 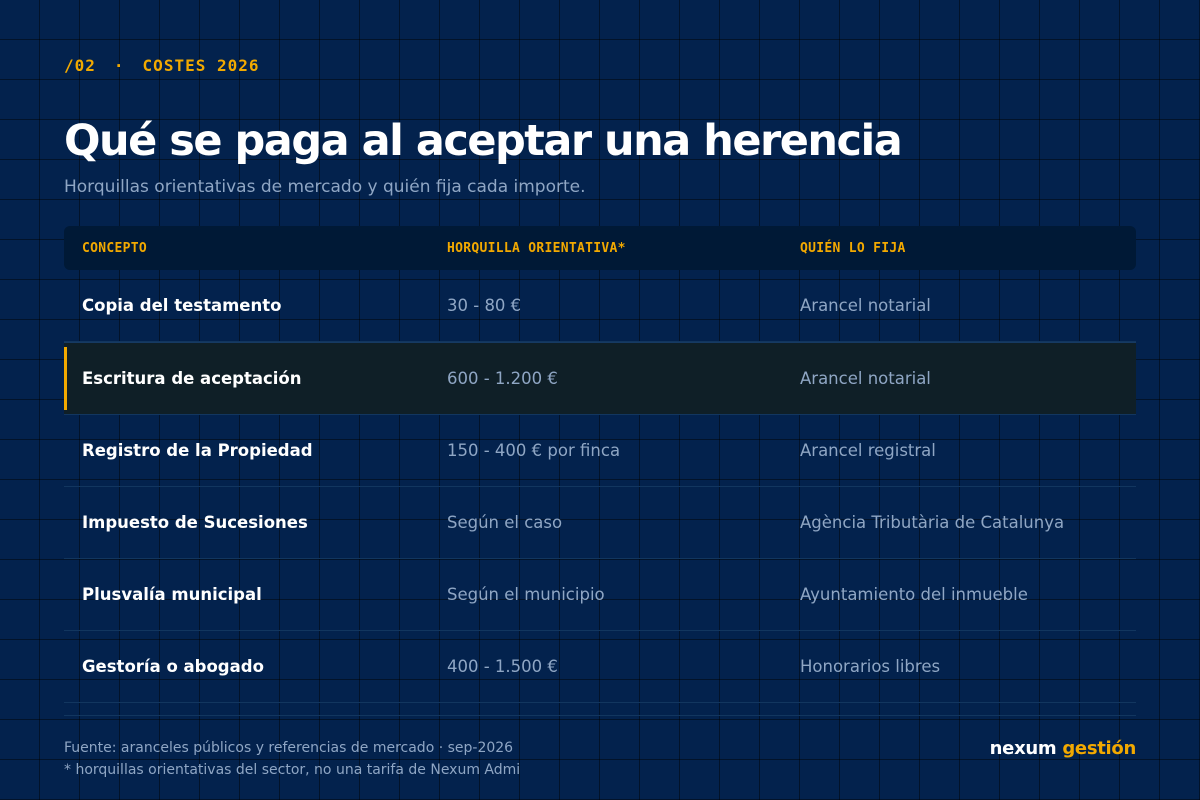 I want to click on cell-horquilla: Según el caso, so click(x=505, y=522).